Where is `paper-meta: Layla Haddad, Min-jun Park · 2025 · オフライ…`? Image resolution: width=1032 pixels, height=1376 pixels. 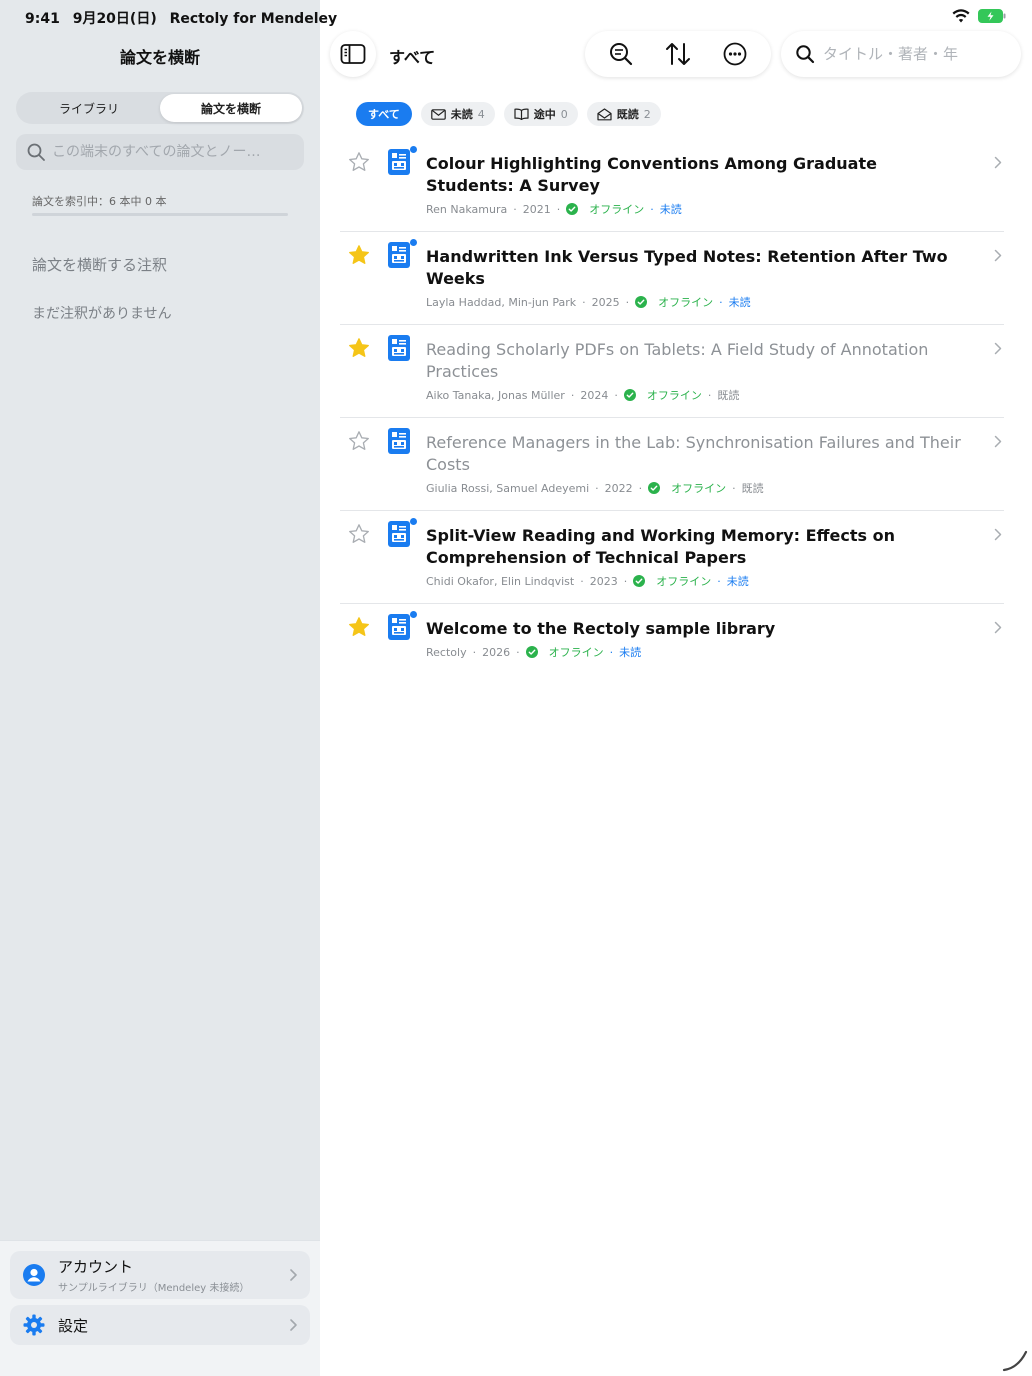
paper-meta: Layla Haddad, Min-jun Park · 2025 · オフライ… is located at coordinates (698, 302).